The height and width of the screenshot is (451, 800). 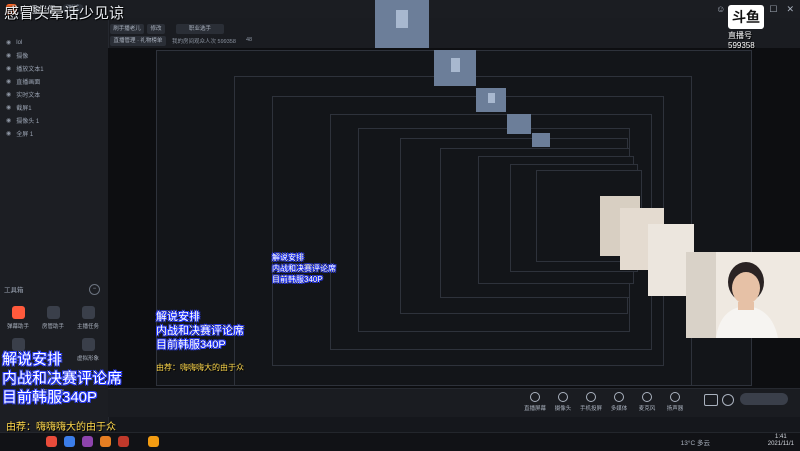 I want to click on media-icon, so click(x=619, y=397).